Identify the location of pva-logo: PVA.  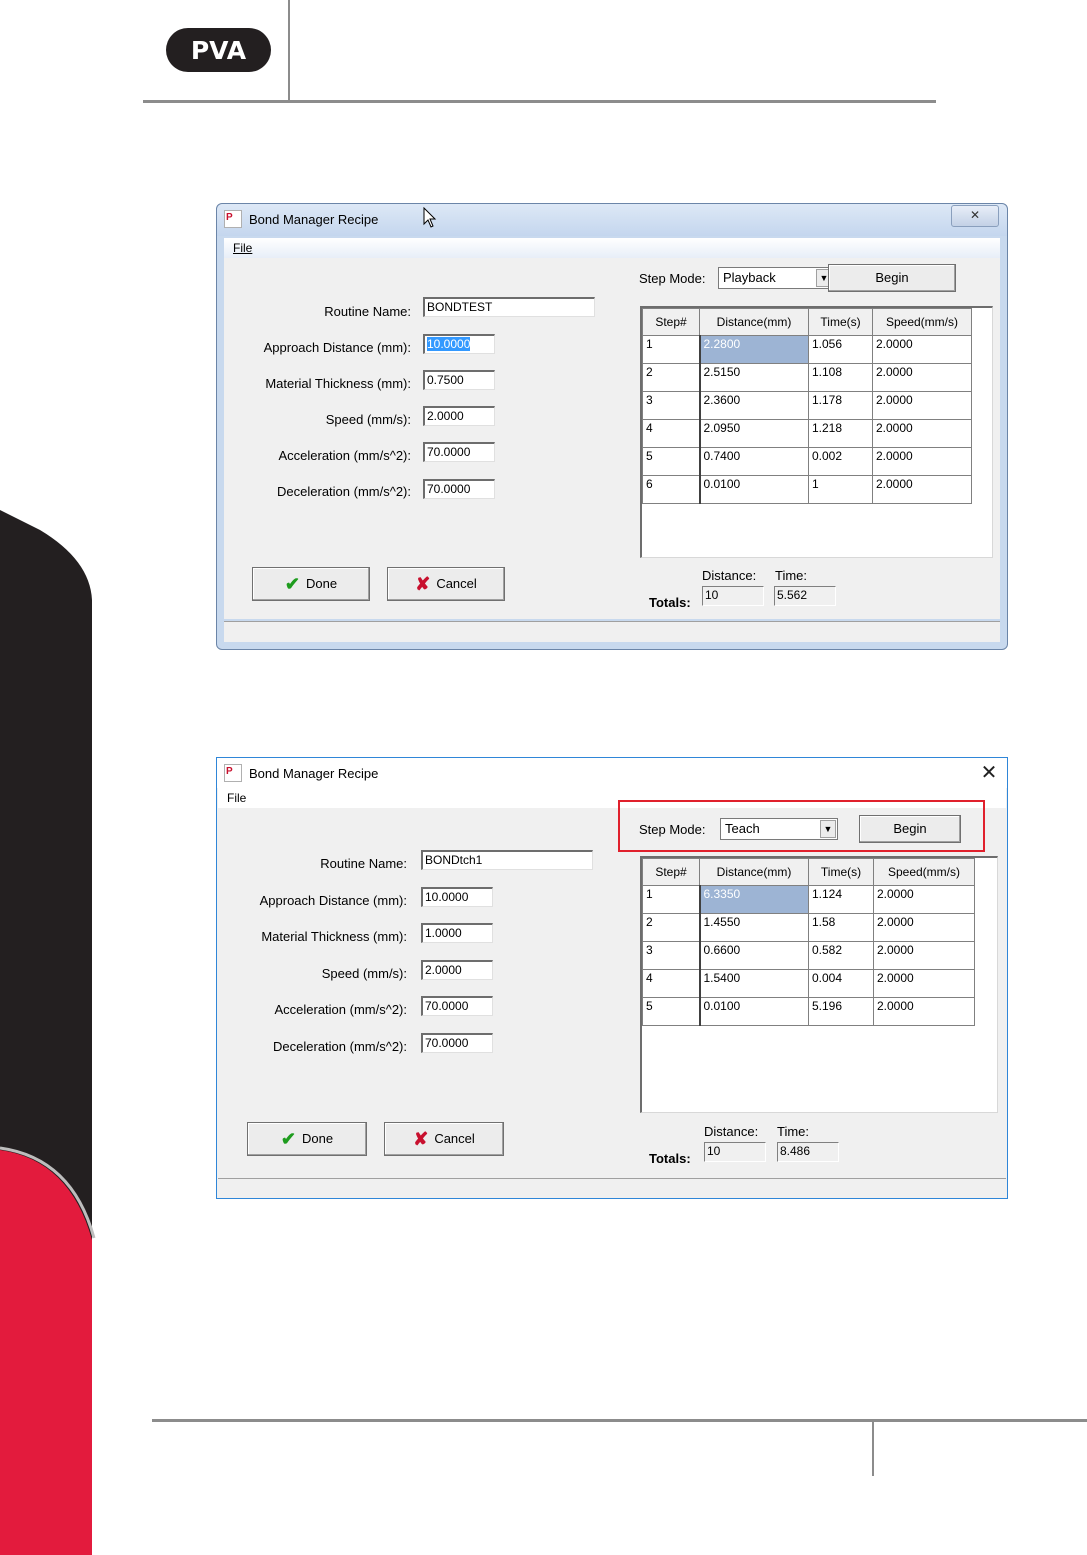
(218, 50).